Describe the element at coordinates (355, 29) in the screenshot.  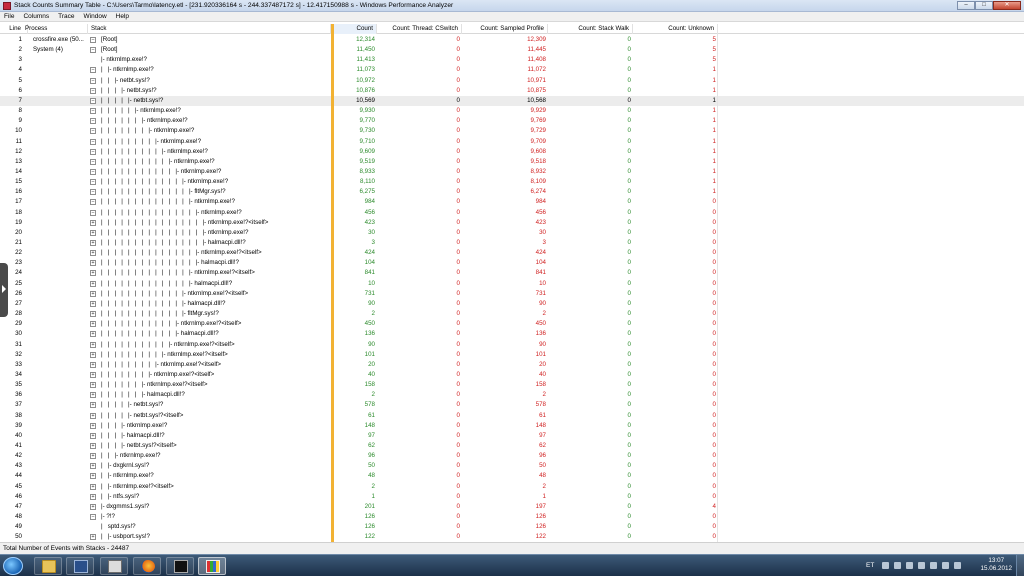
I see `column-header-count: Count` at that location.